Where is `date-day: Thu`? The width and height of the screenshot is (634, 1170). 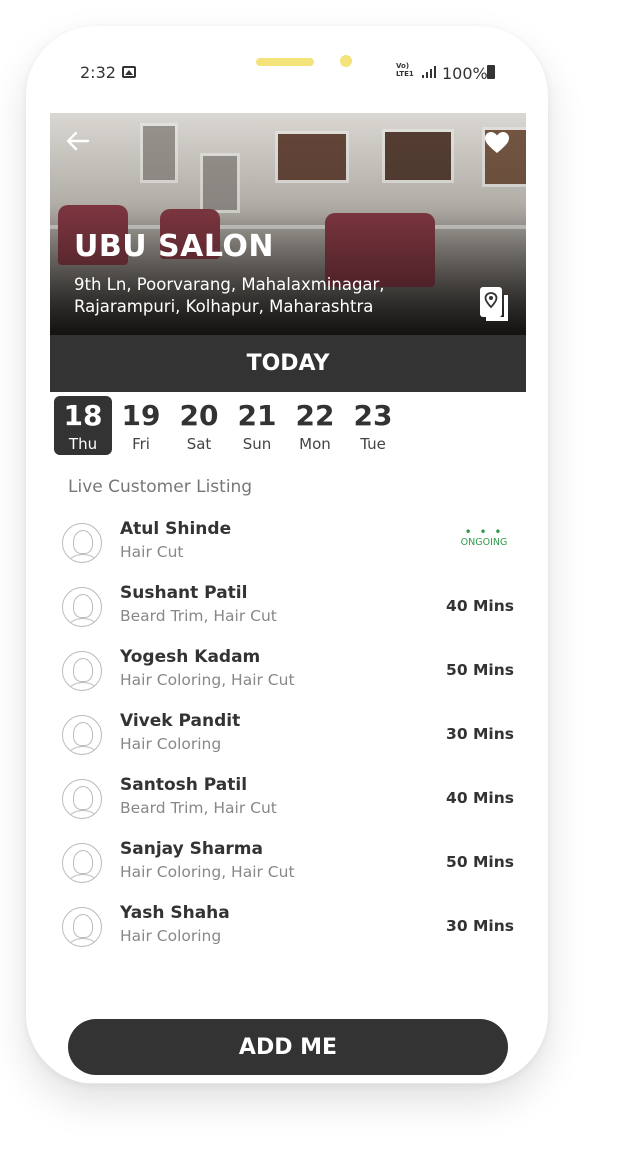
date-day: Thu is located at coordinates (83, 444).